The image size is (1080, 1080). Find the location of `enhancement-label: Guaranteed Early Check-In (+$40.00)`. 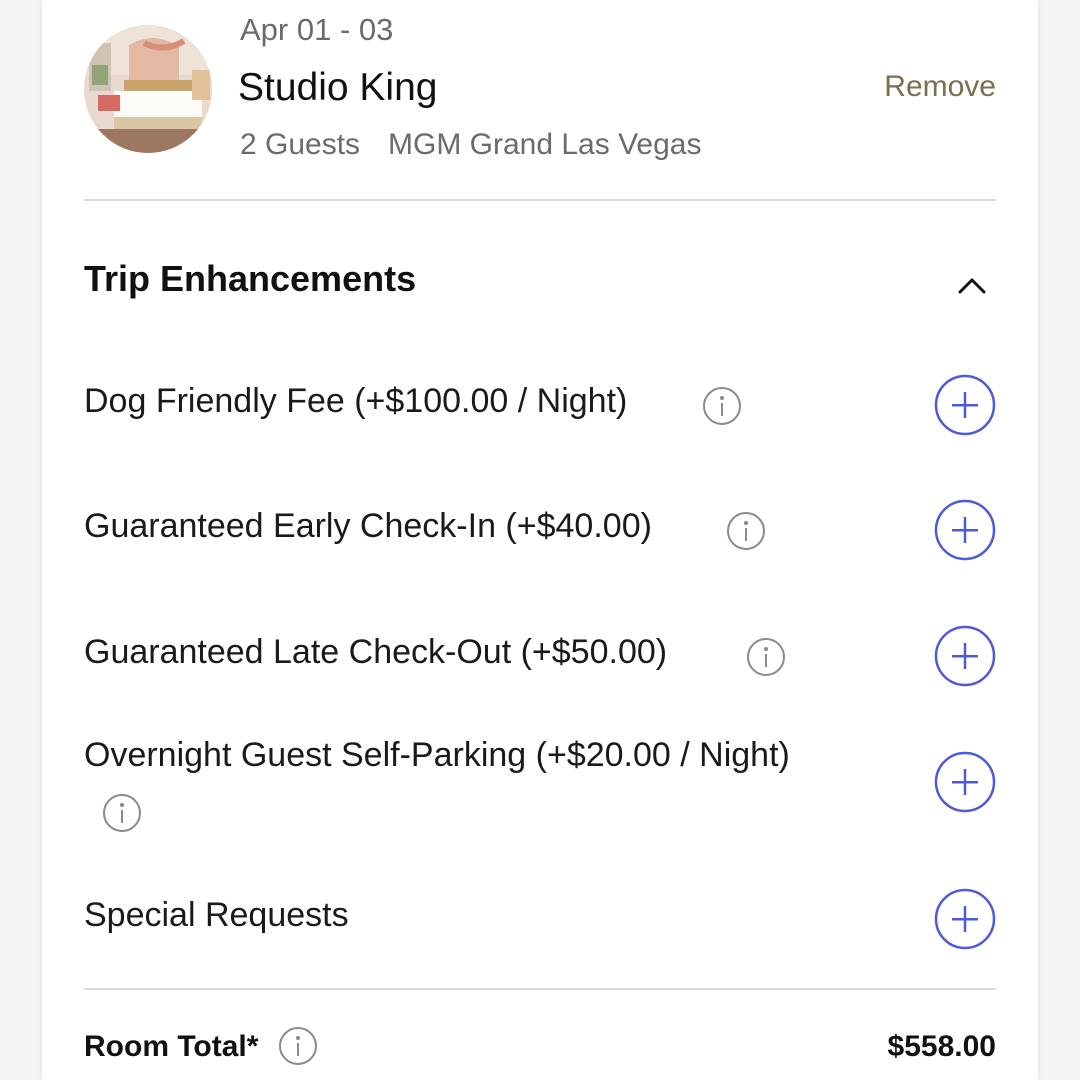

enhancement-label: Guaranteed Early Check-In (+$40.00) is located at coordinates (368, 526).